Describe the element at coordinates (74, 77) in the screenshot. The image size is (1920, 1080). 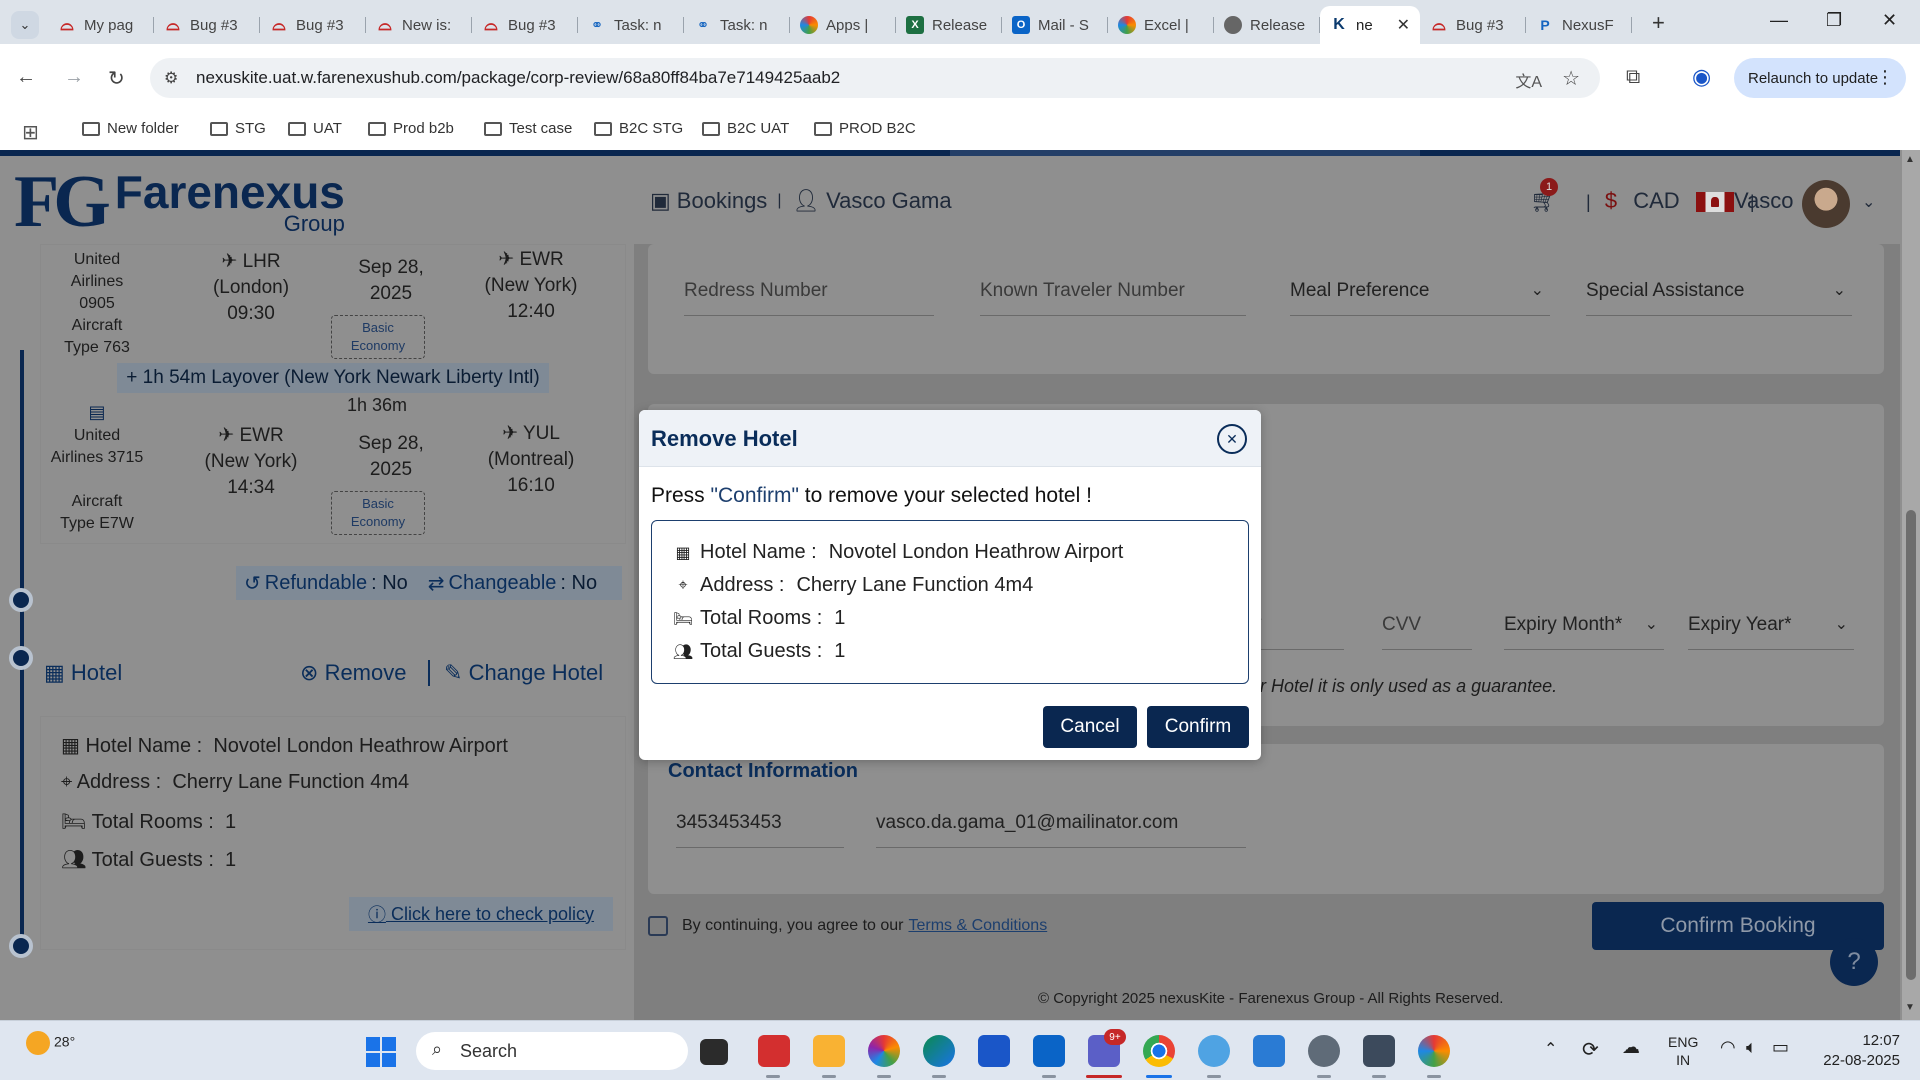
I see `forward-icon: →` at that location.